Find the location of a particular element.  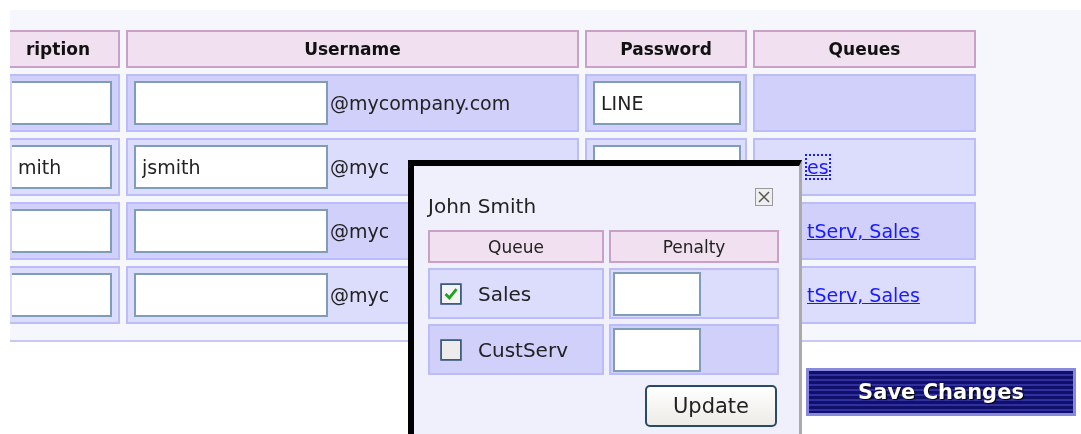

description-field: mith is located at coordinates (62, 167).